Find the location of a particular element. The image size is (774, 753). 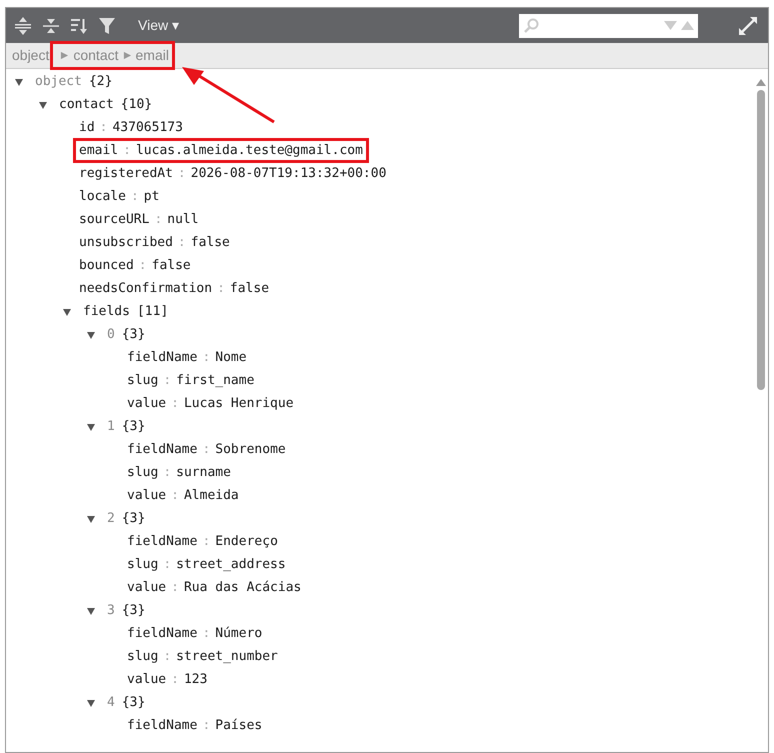

property-key: email is located at coordinates (98, 150).